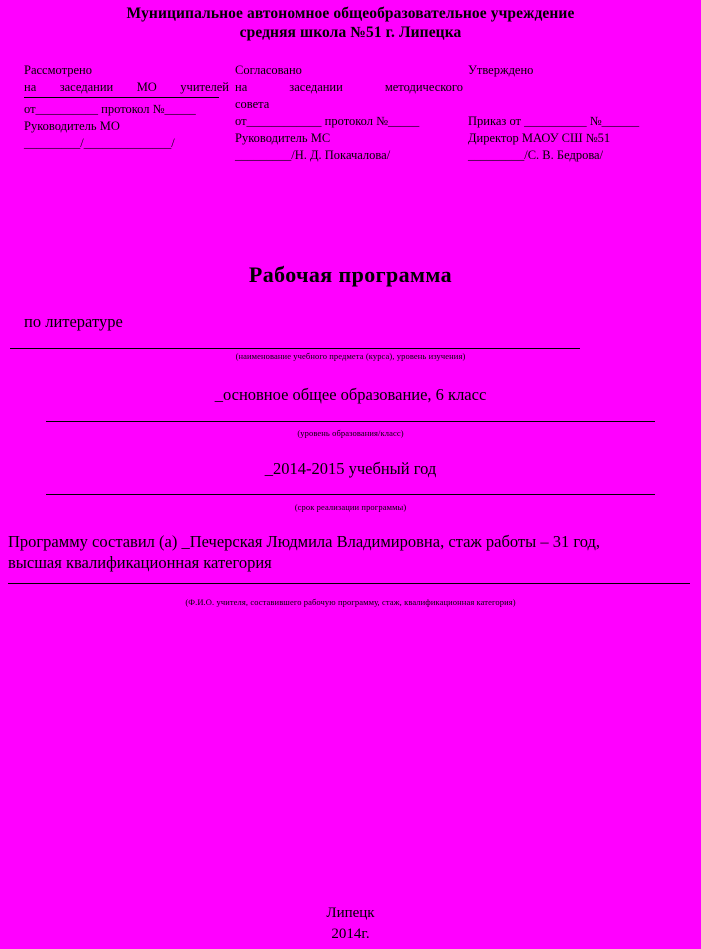 Image resolution: width=701 pixels, height=949 pixels. What do you see at coordinates (252, 104) in the screenshot?
I see `approval-body-cont: совета` at bounding box center [252, 104].